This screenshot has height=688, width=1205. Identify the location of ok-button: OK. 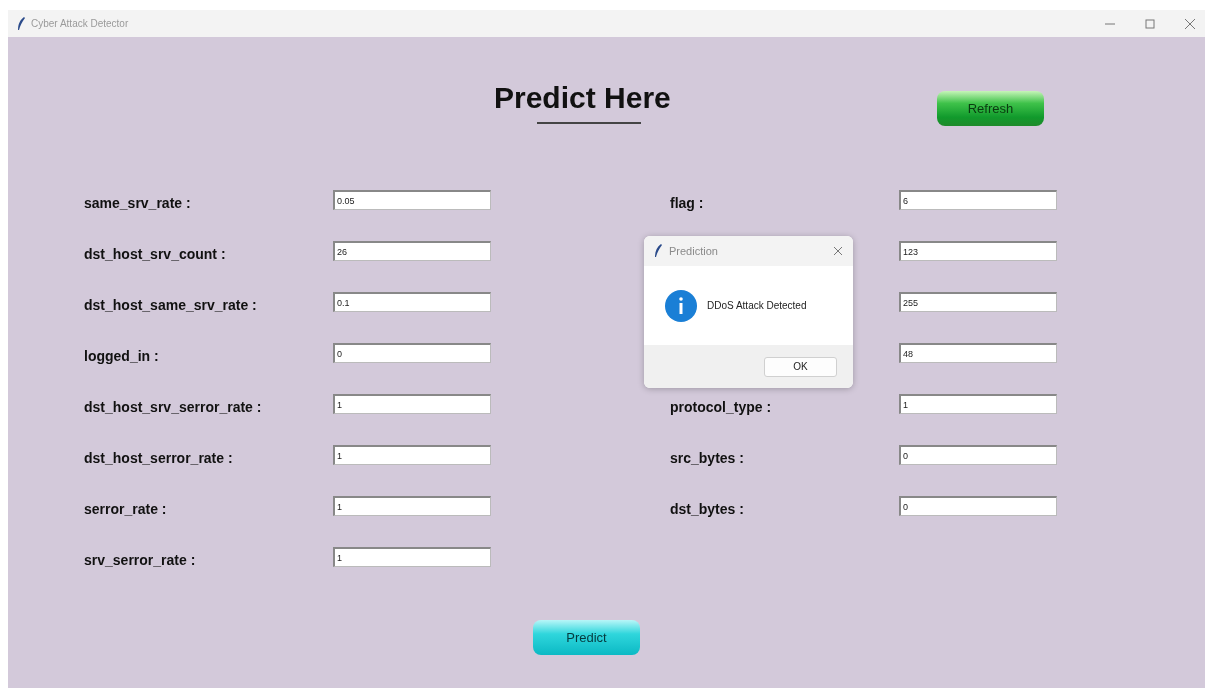
(800, 366).